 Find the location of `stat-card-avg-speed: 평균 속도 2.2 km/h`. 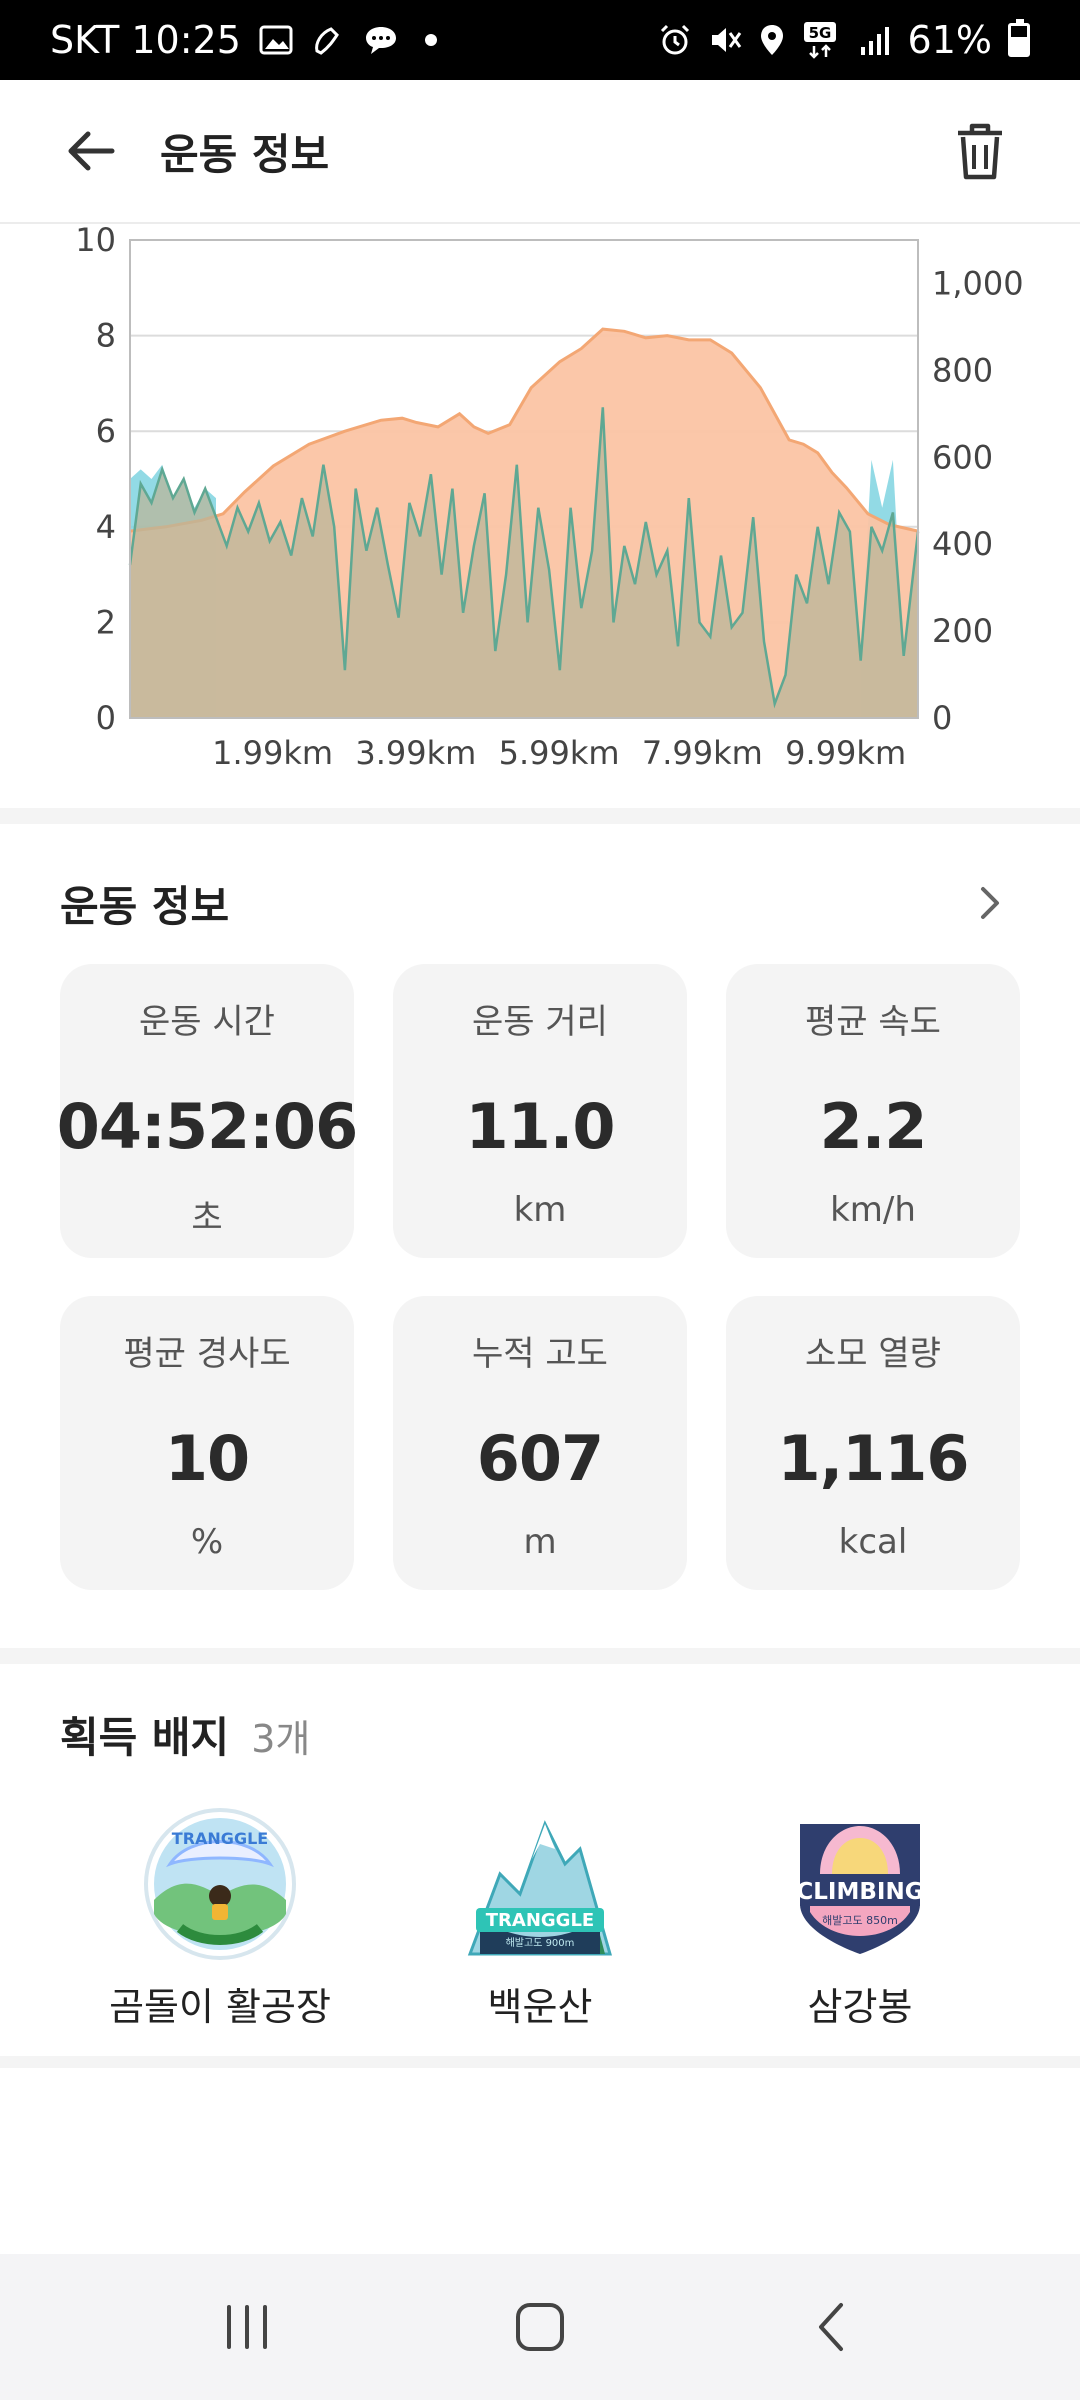

stat-card-avg-speed: 평균 속도 2.2 km/h is located at coordinates (873, 1111).